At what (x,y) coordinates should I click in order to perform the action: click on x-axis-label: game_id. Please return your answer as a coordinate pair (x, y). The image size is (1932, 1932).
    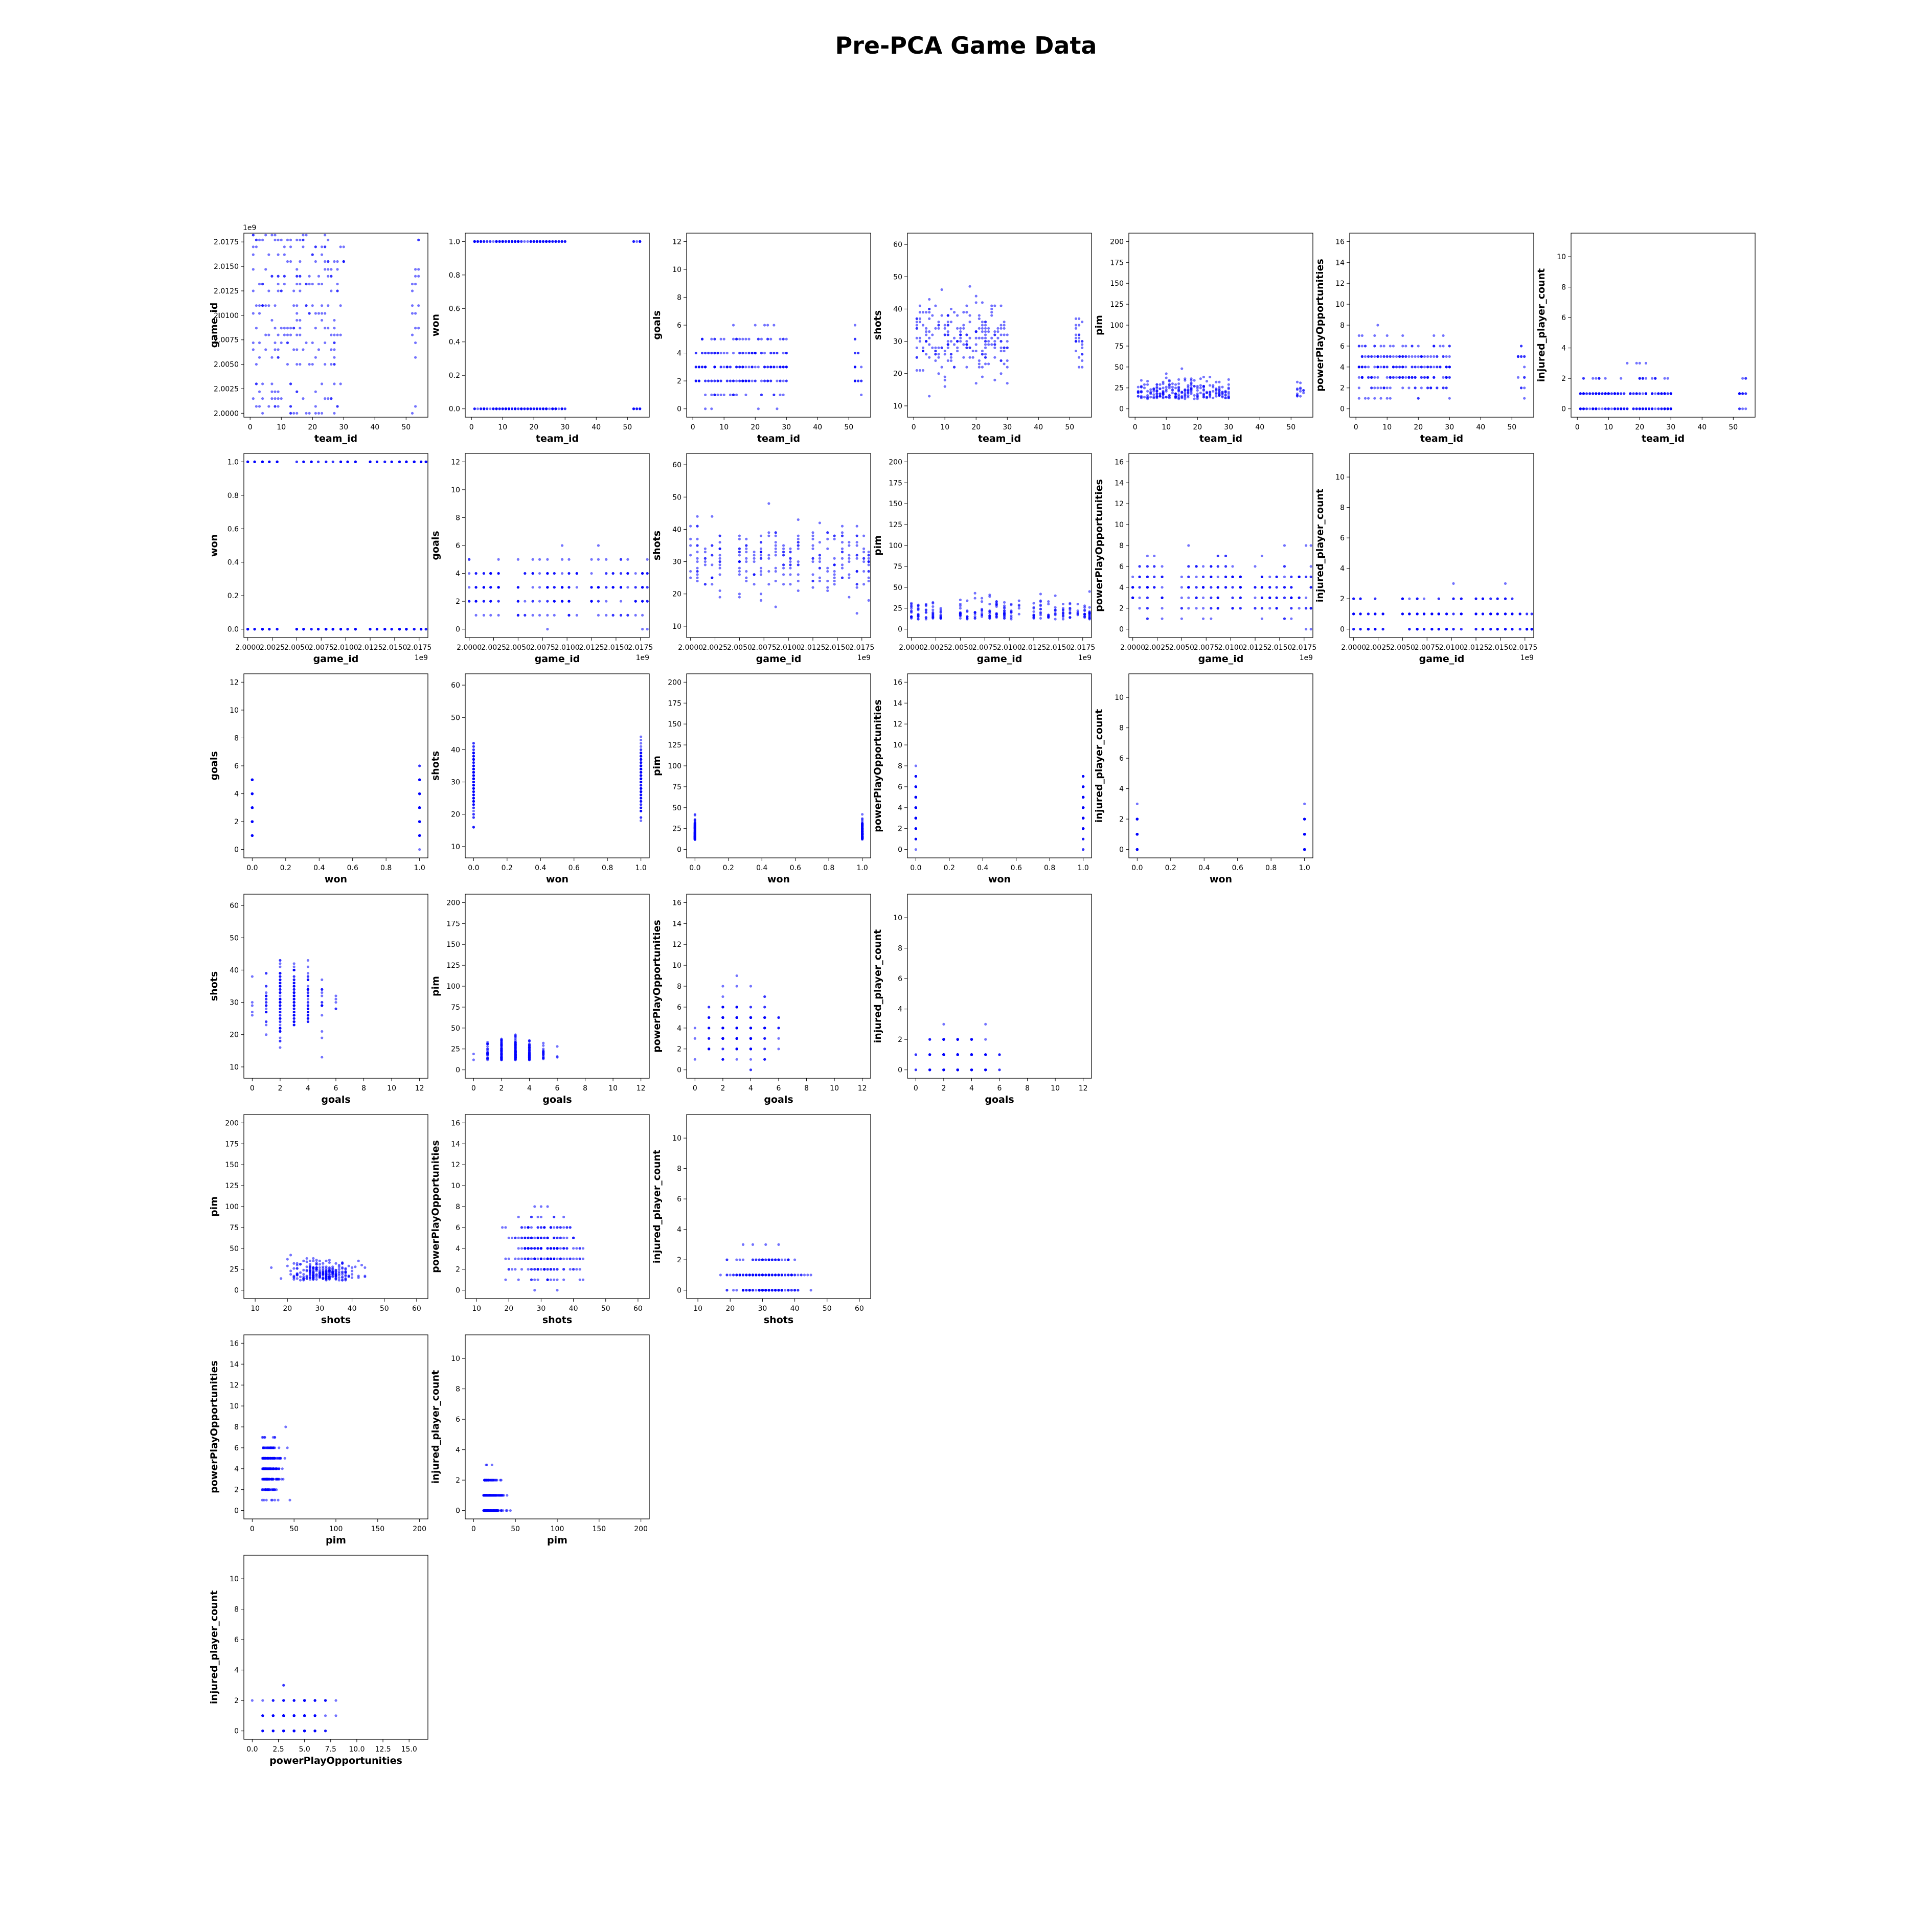
    Looking at the image, I should click on (1442, 659).